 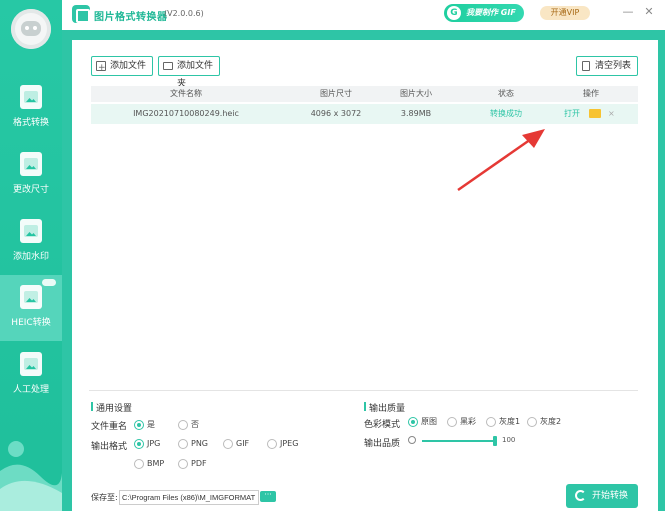 I want to click on image-dimensions: 4096 x 3072, so click(x=336, y=113).